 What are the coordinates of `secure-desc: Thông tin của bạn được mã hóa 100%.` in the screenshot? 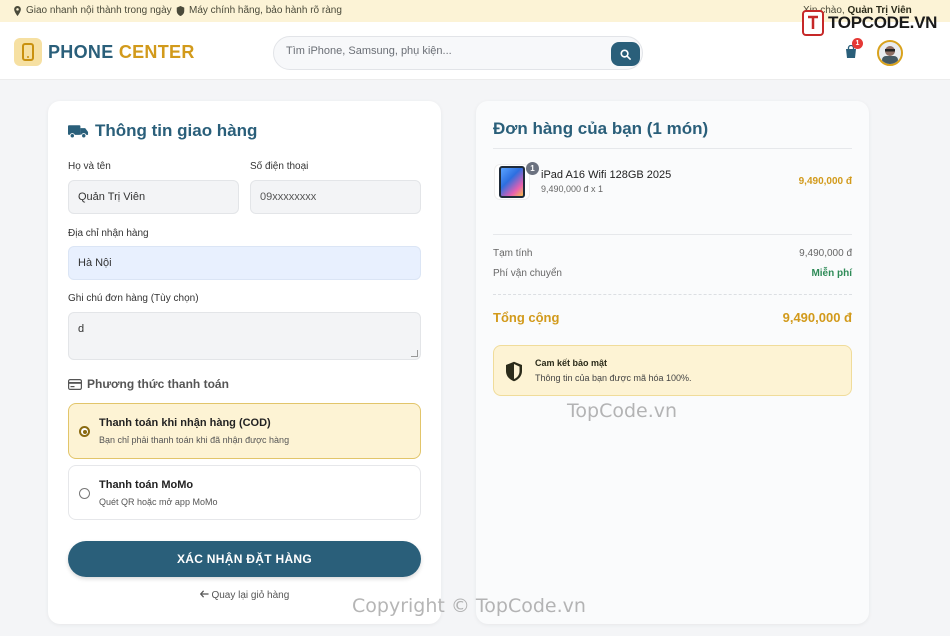 It's located at (613, 378).